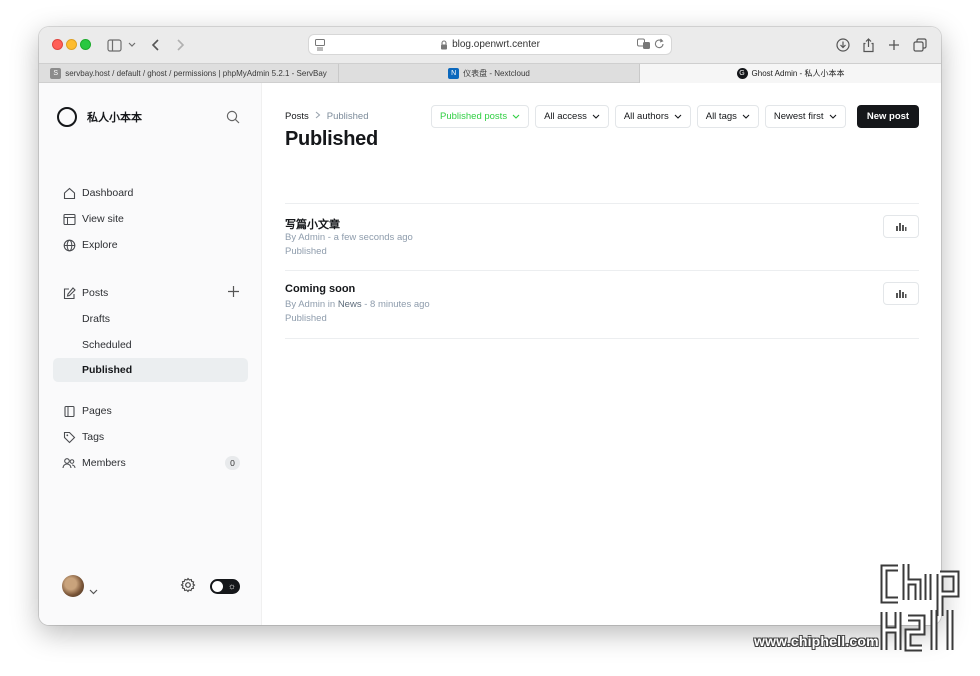 This screenshot has height=676, width=980. Describe the element at coordinates (56, 73) in the screenshot. I see `servbay-favicon-icon: S` at that location.